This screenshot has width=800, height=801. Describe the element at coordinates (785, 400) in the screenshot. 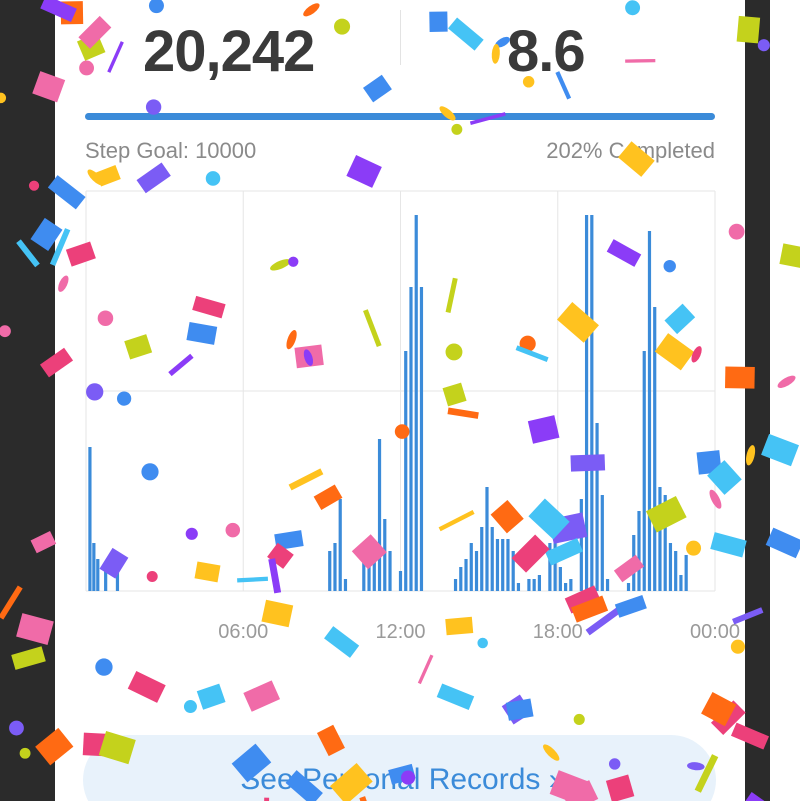

I see `neighbor-card-edge` at that location.